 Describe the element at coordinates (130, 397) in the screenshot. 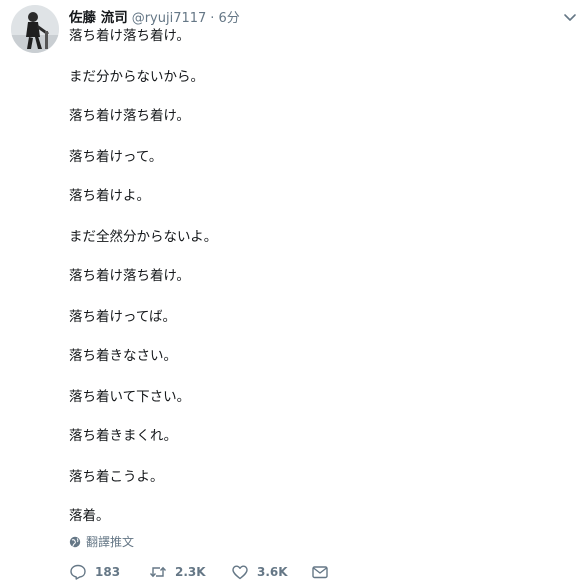

I see `tweet-line: 落ち着いて下さい。` at that location.